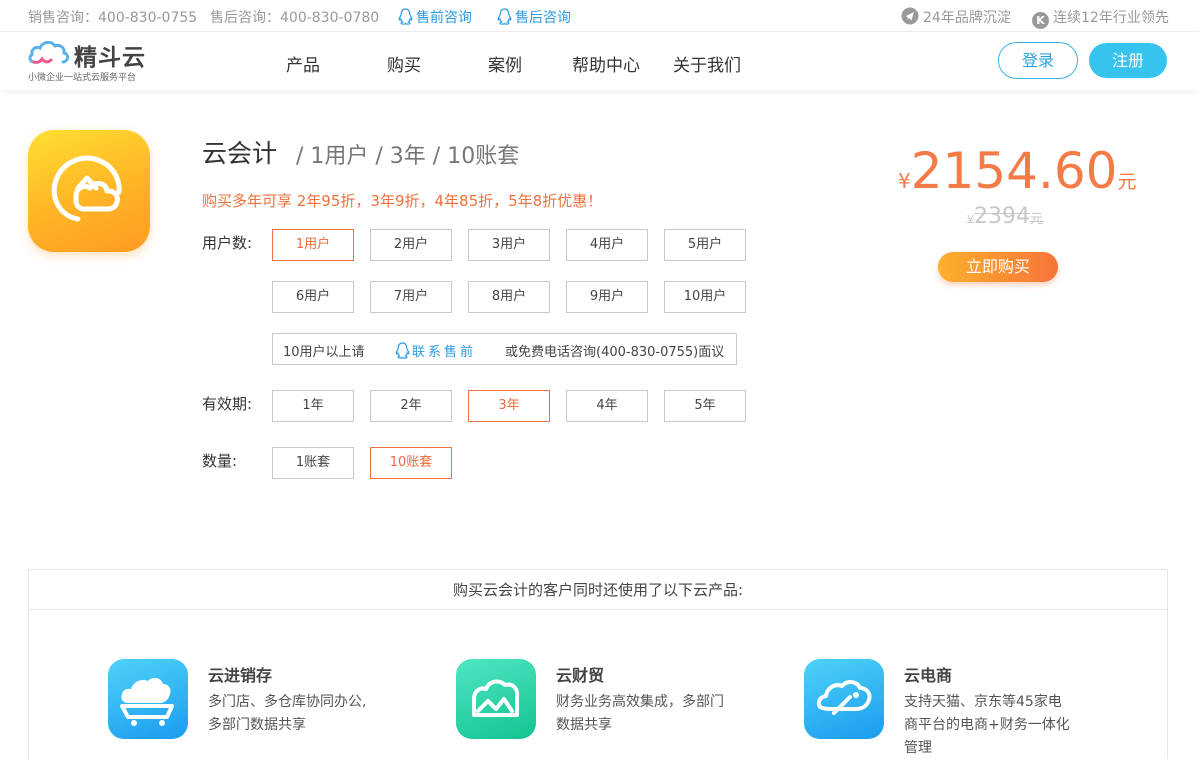  I want to click on period-option: 4年, so click(607, 406).